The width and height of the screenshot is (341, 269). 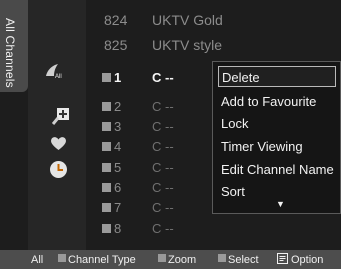 I want to click on menu-item-delete: Delete, so click(x=277, y=76).